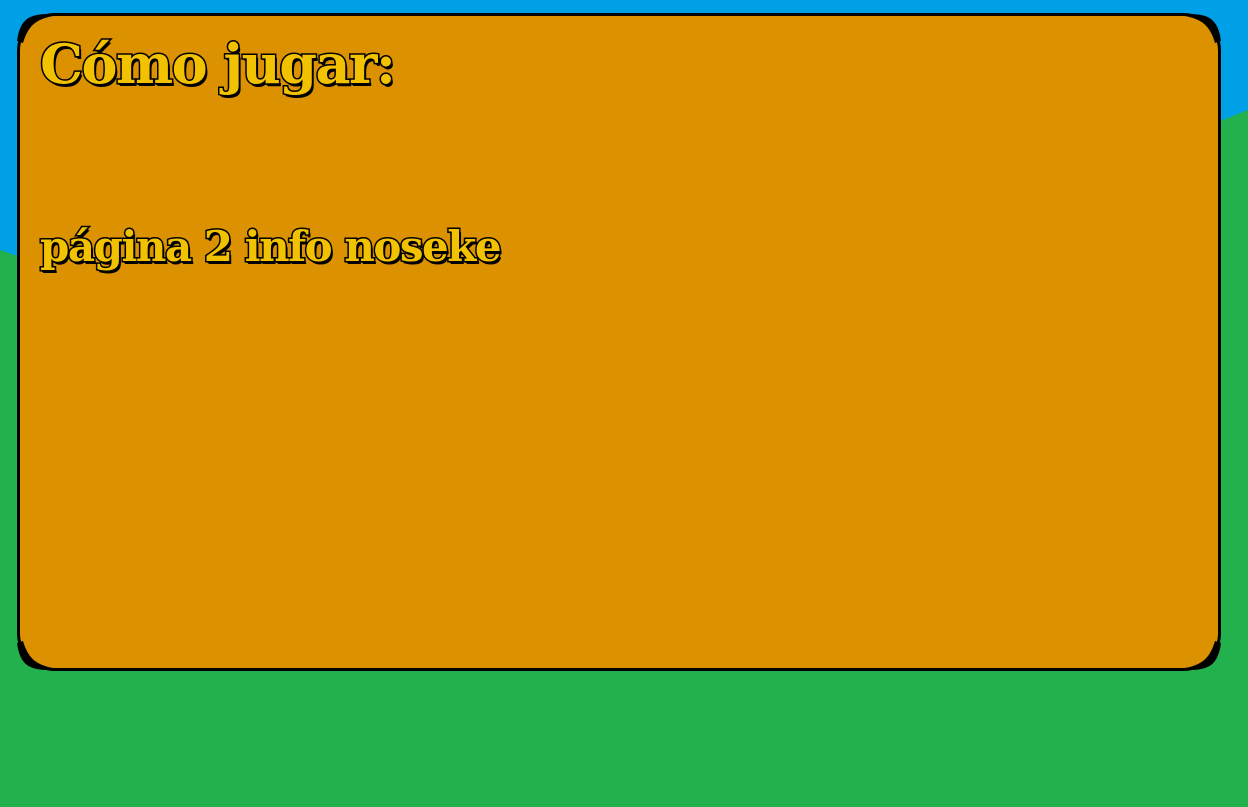 Image resolution: width=1248 pixels, height=807 pixels. What do you see at coordinates (38, 28) in the screenshot?
I see `corner-ornament-top-left` at bounding box center [38, 28].